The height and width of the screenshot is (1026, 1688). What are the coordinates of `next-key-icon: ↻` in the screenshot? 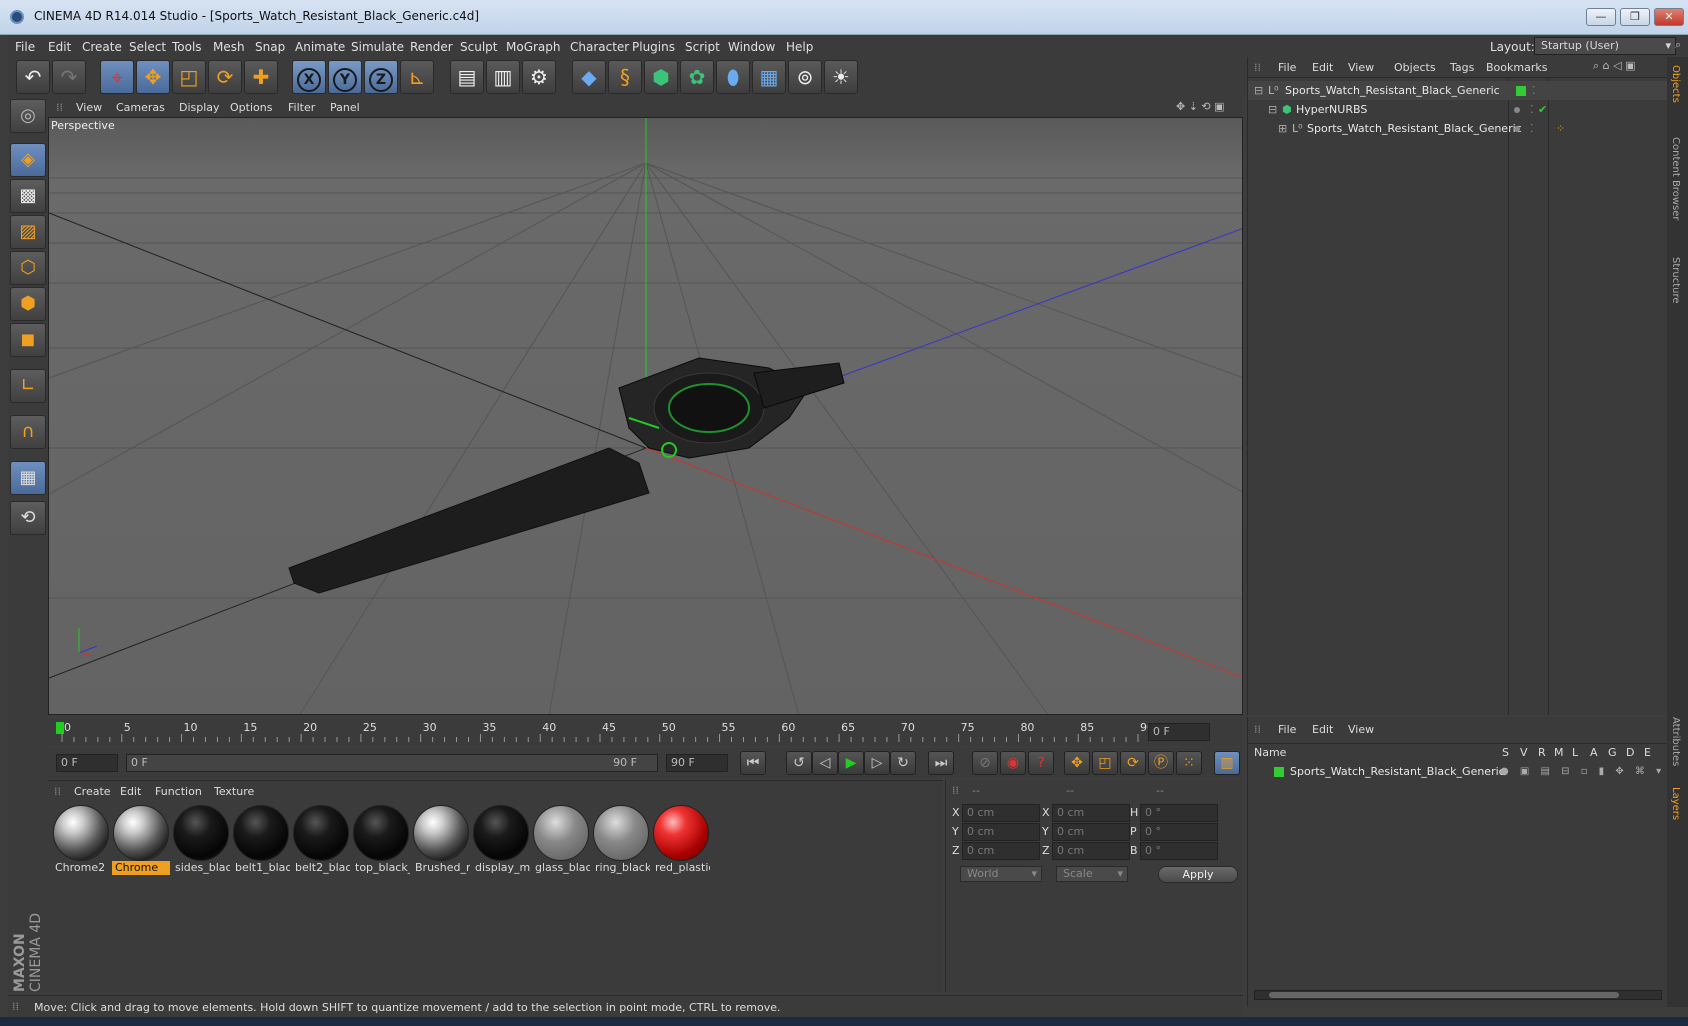 It's located at (903, 763).